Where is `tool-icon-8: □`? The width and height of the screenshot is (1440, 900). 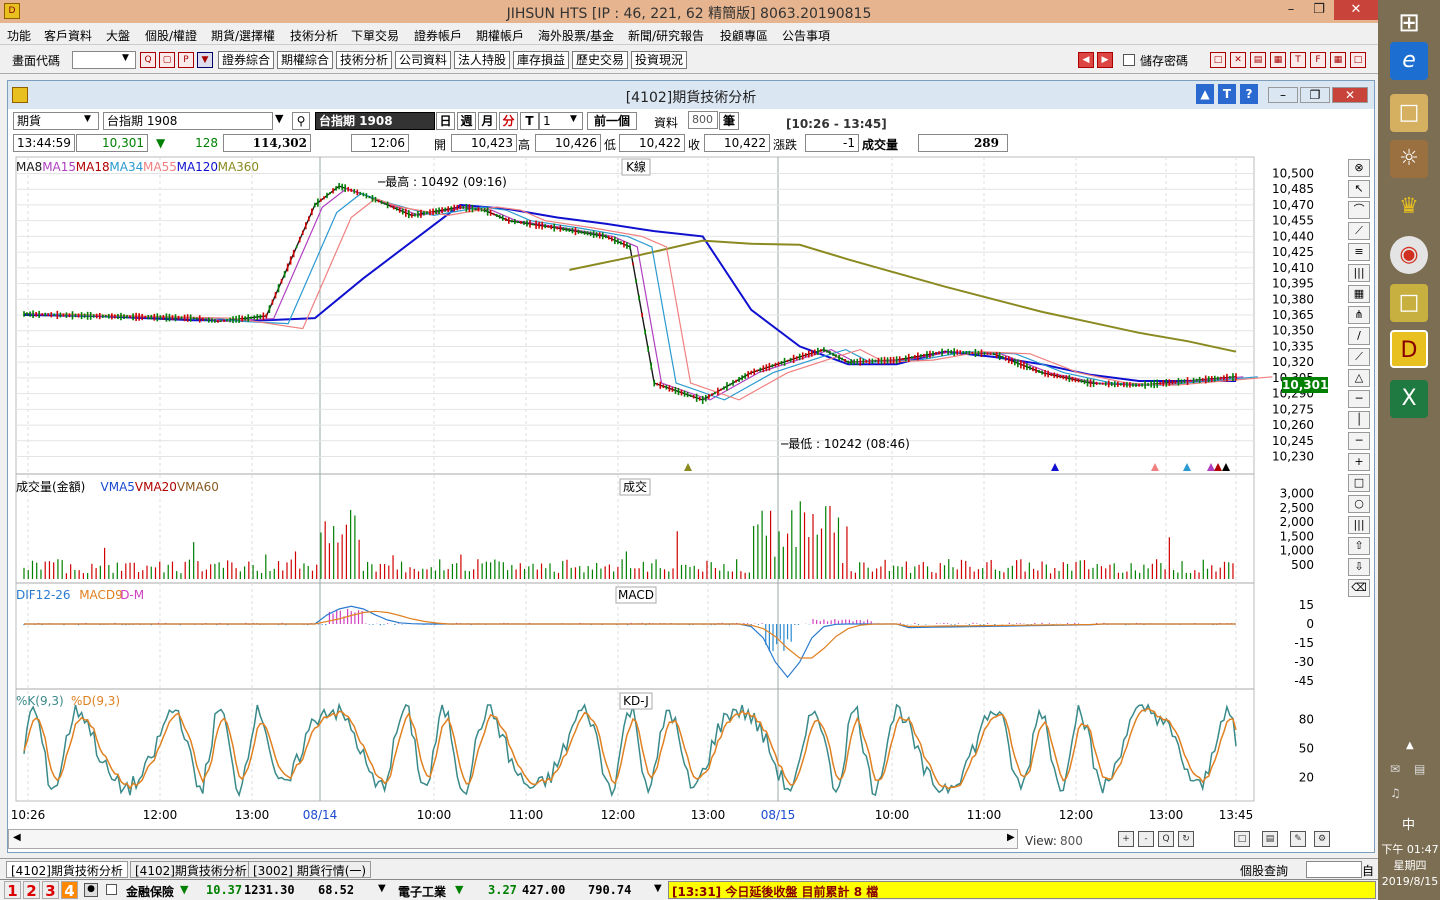
tool-icon-8: □ is located at coordinates (1358, 60).